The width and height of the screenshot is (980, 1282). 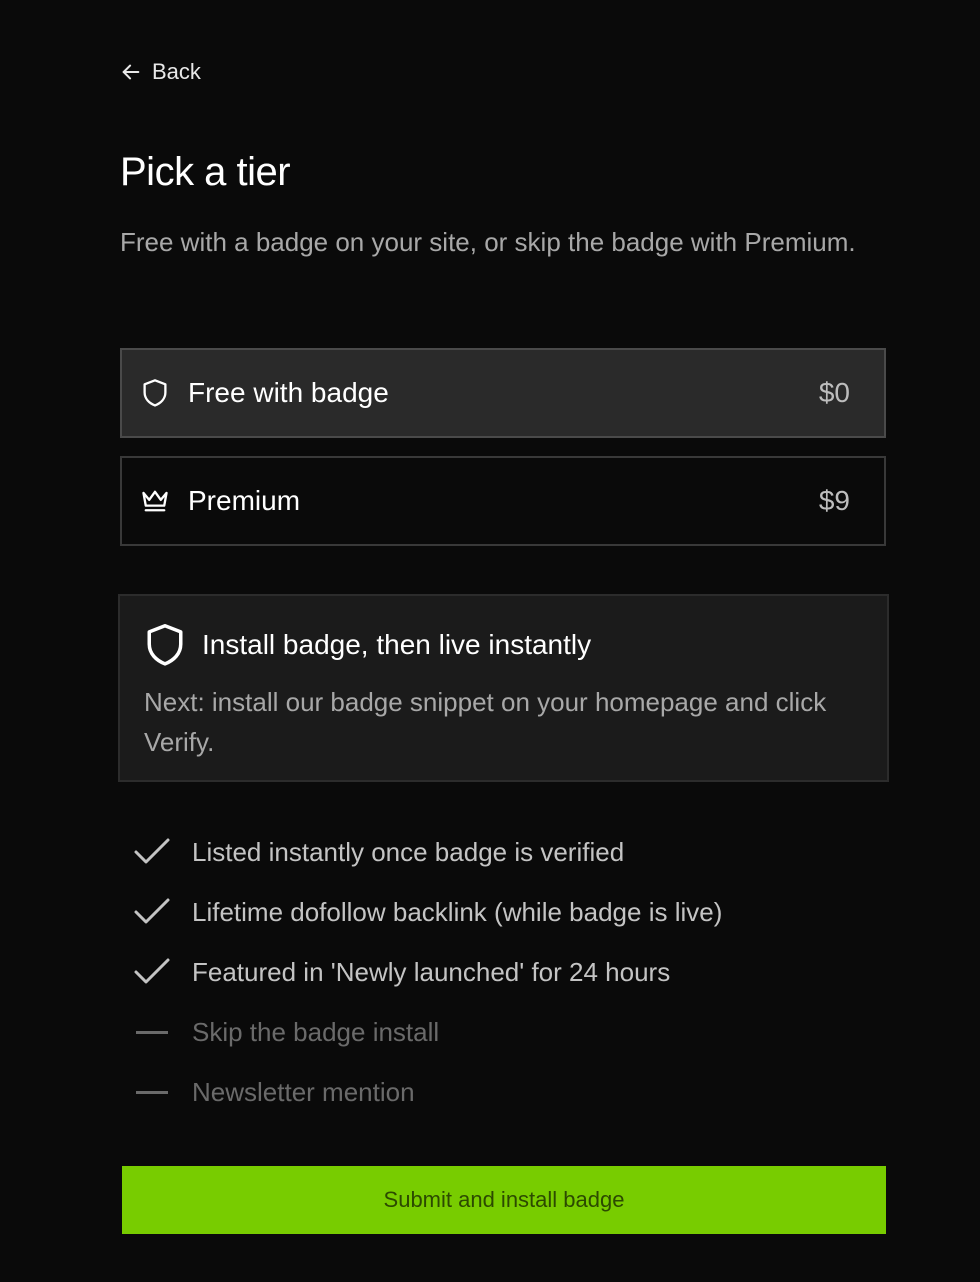 I want to click on feature-item: Skip the badge install, so click(x=502, y=1032).